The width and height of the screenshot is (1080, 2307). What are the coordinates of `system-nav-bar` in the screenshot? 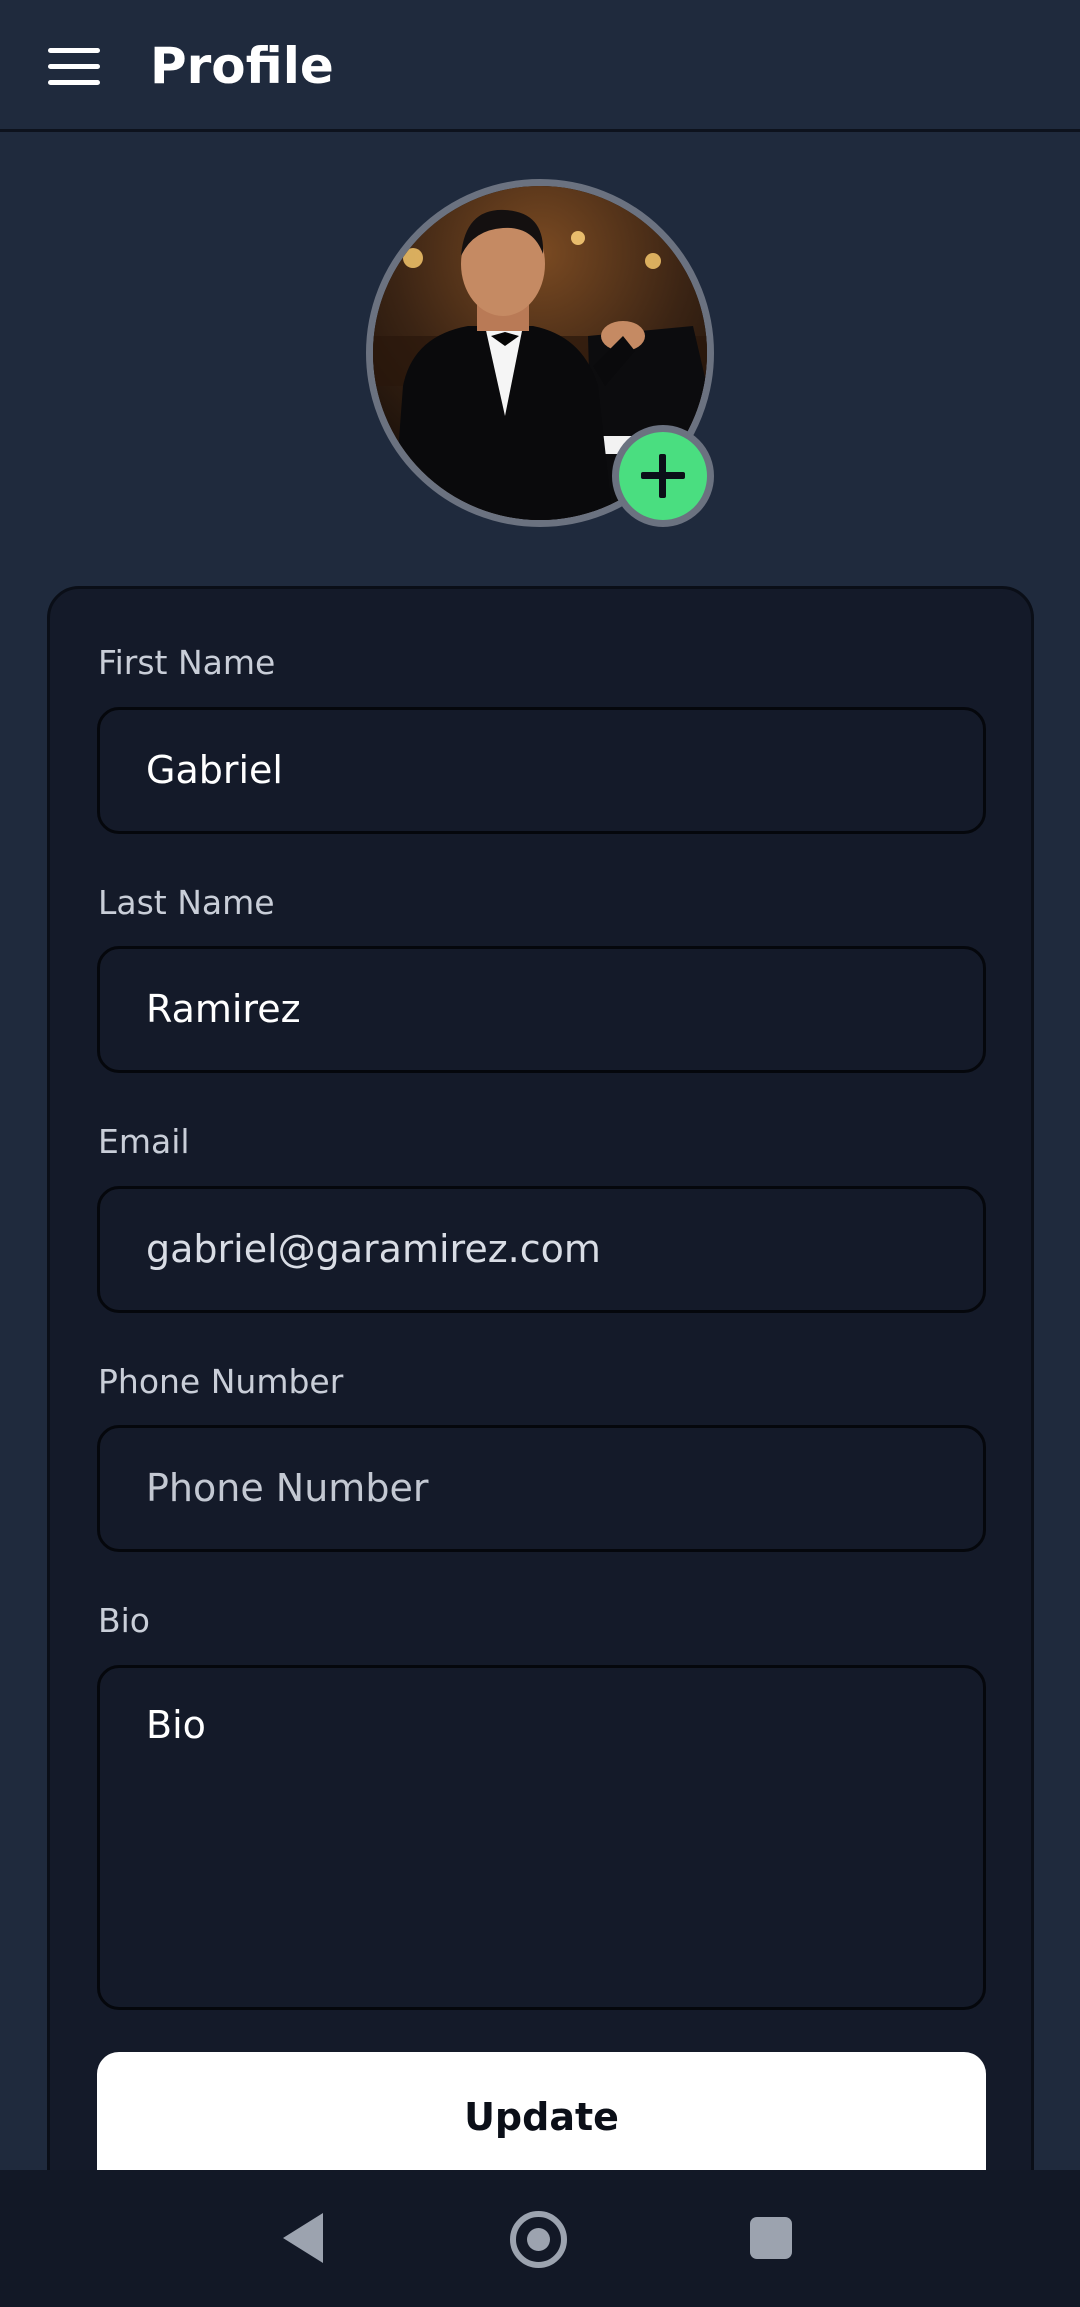 It's located at (540, 2238).